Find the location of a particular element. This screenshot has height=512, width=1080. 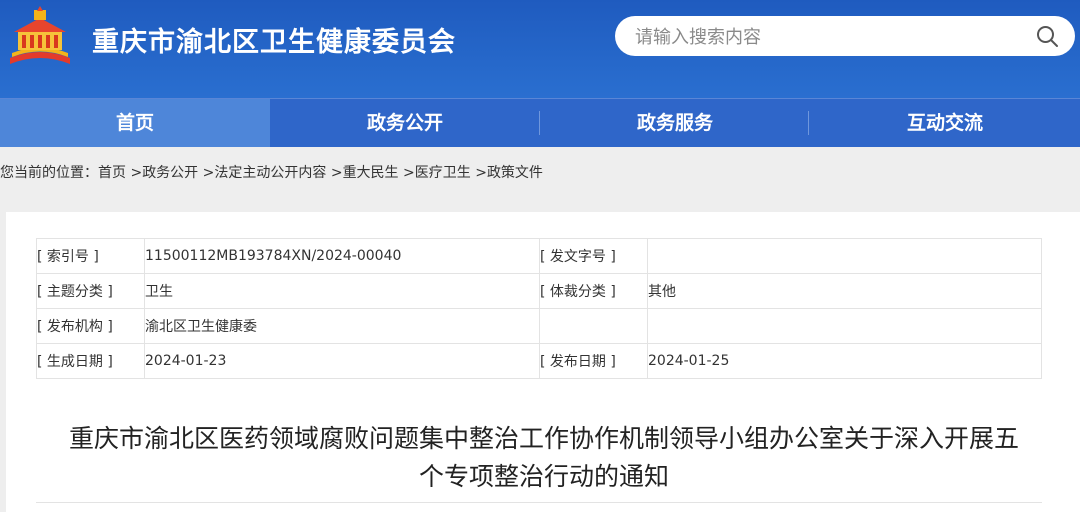

document-title-line: 个专项整治行动的通知 is located at coordinates (543, 476).